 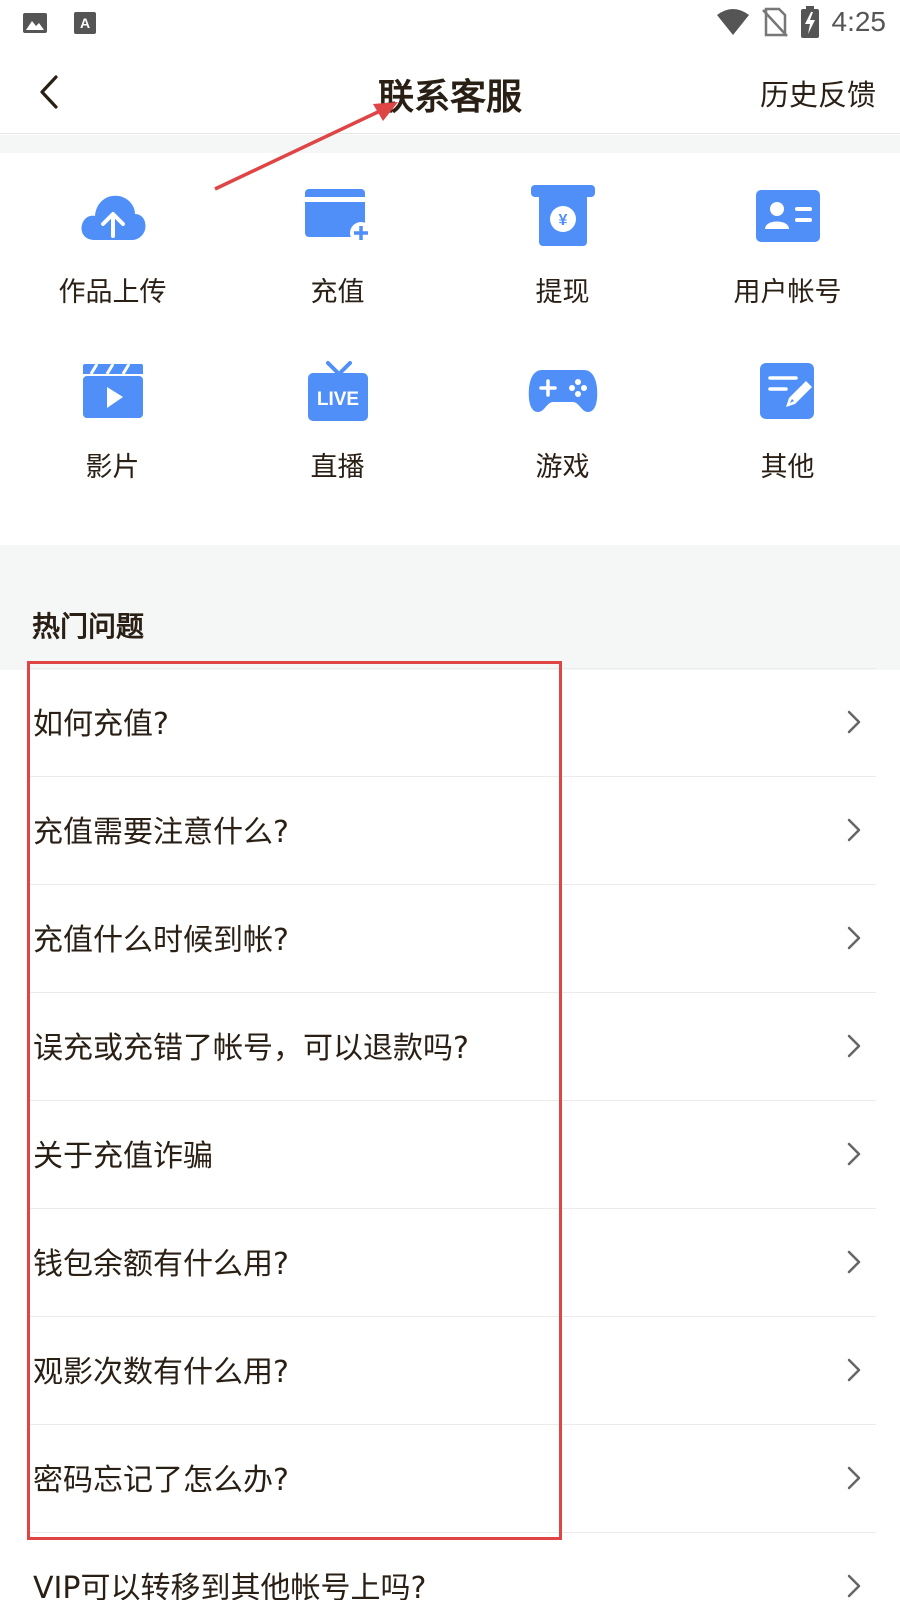 I want to click on live-badge-text: LIVE, so click(x=337, y=399).